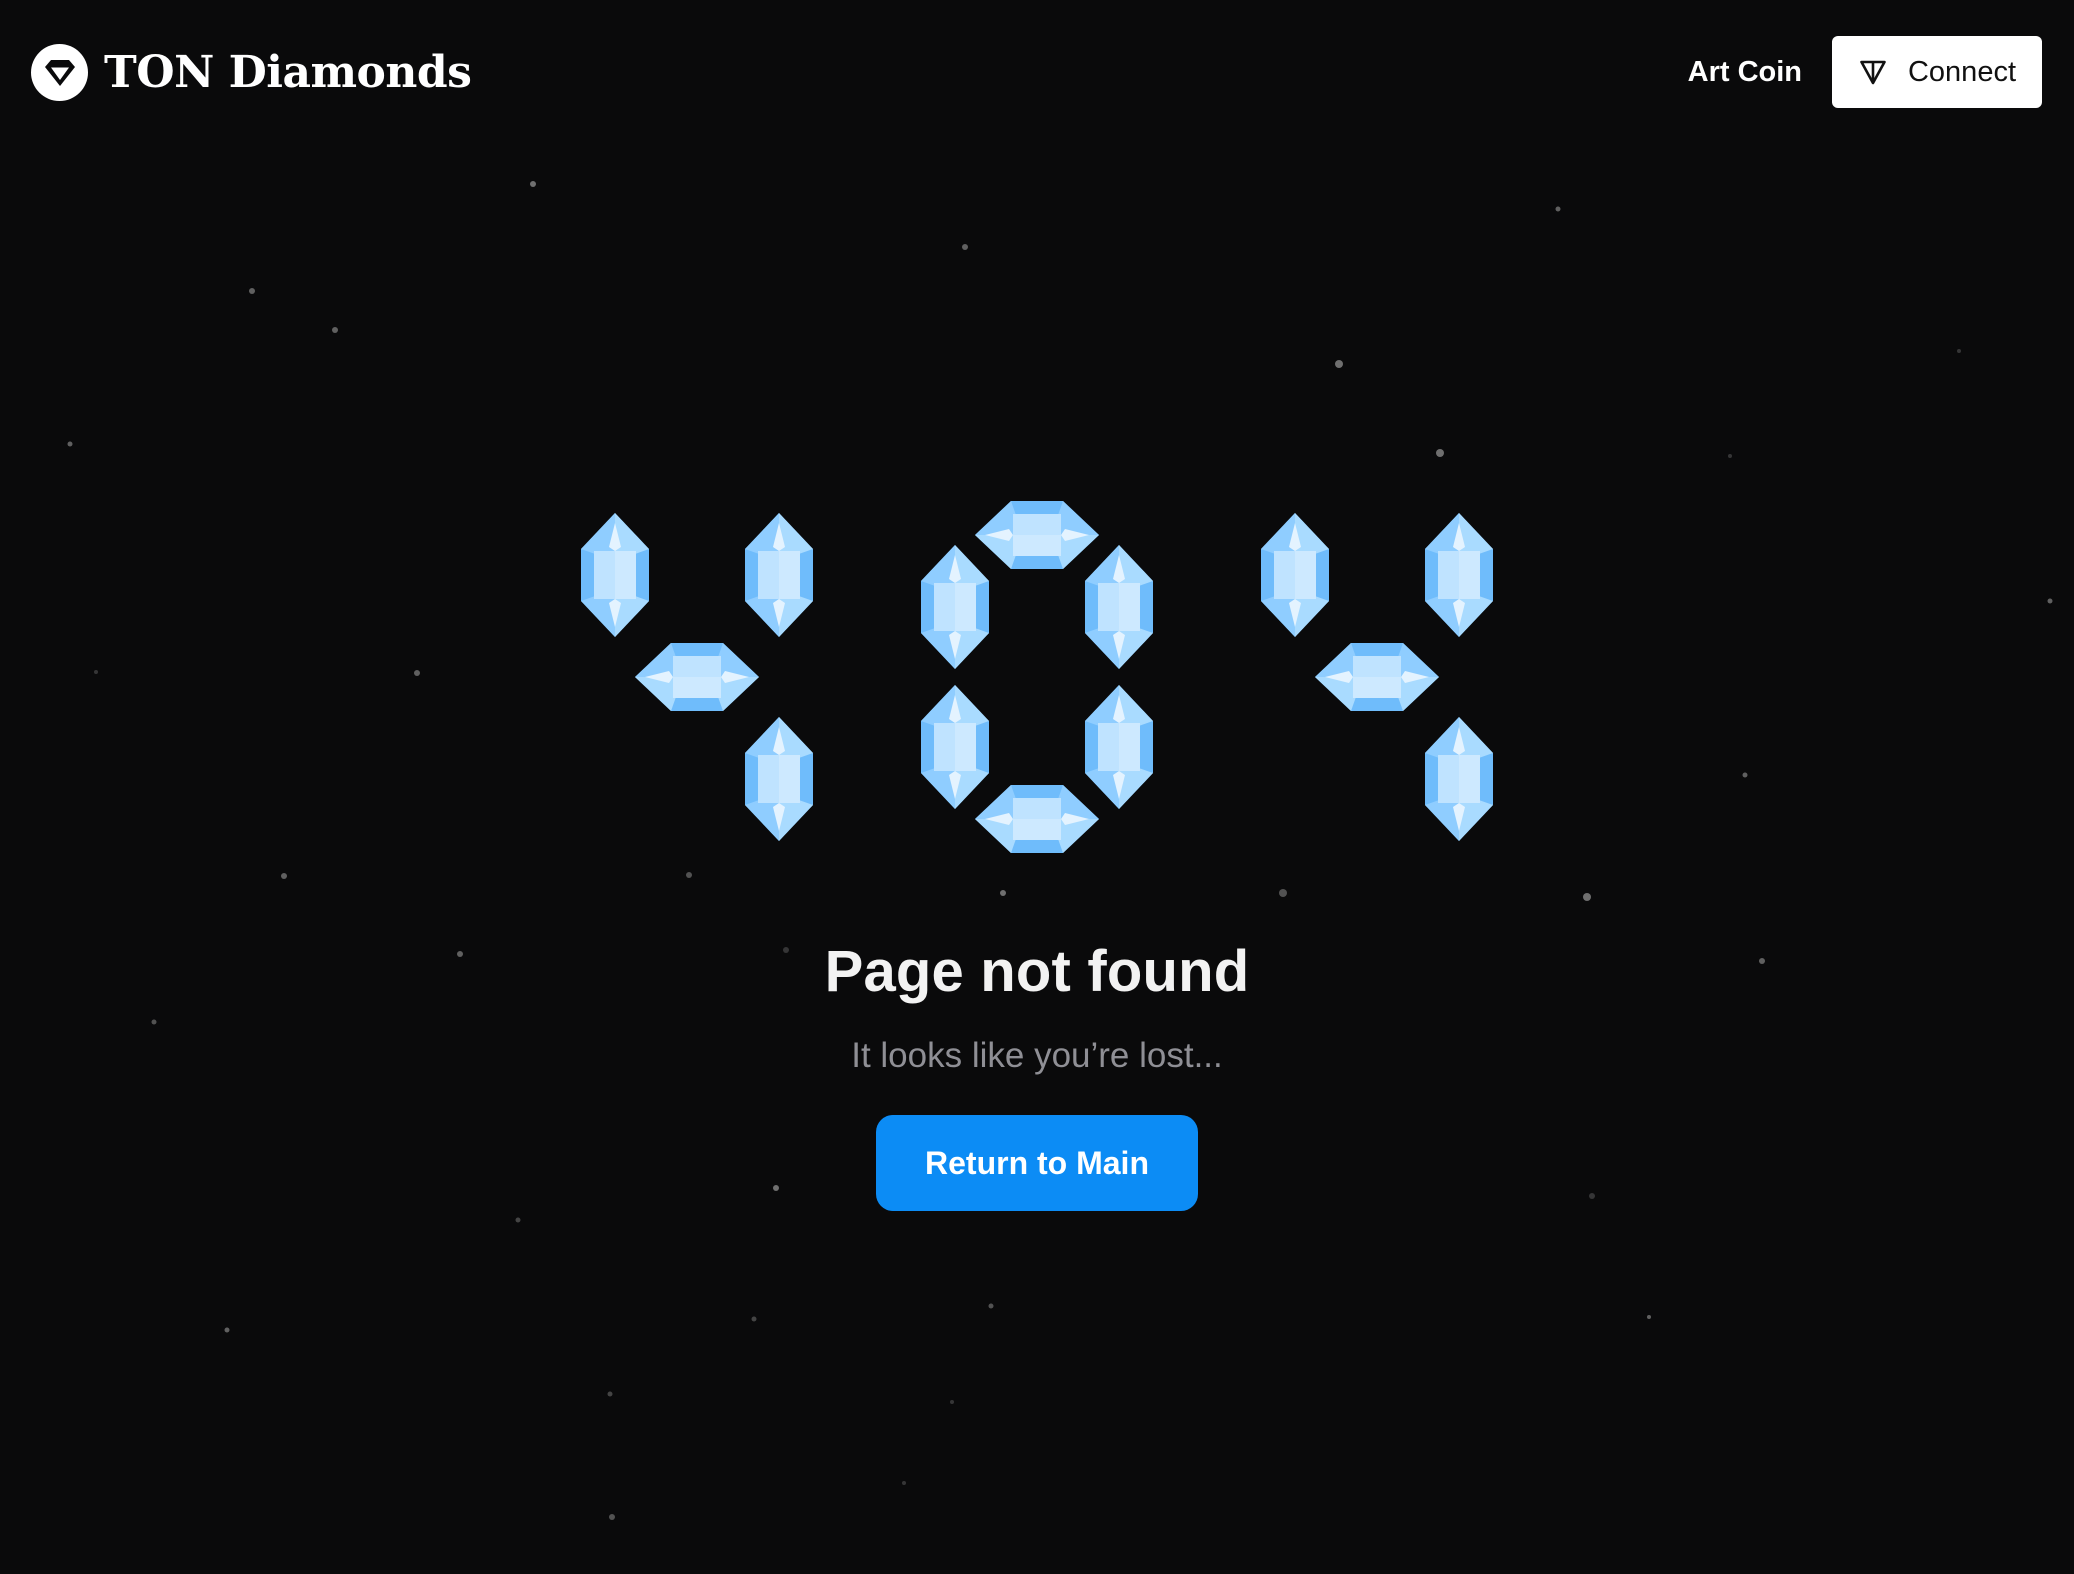 The image size is (2074, 1574). What do you see at coordinates (1037, 1163) in the screenshot?
I see `return-to-main-button: Return to Main` at bounding box center [1037, 1163].